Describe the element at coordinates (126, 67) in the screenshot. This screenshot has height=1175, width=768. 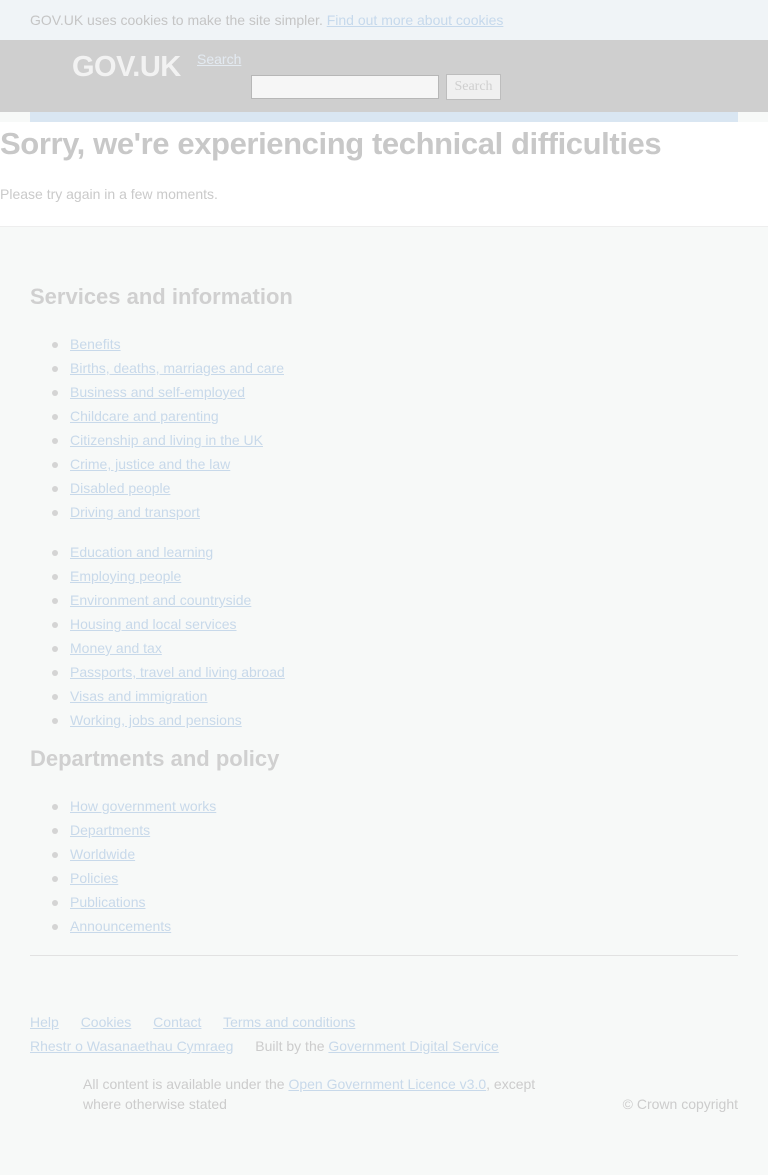
I see `govuk-logo: GOV.UK` at that location.